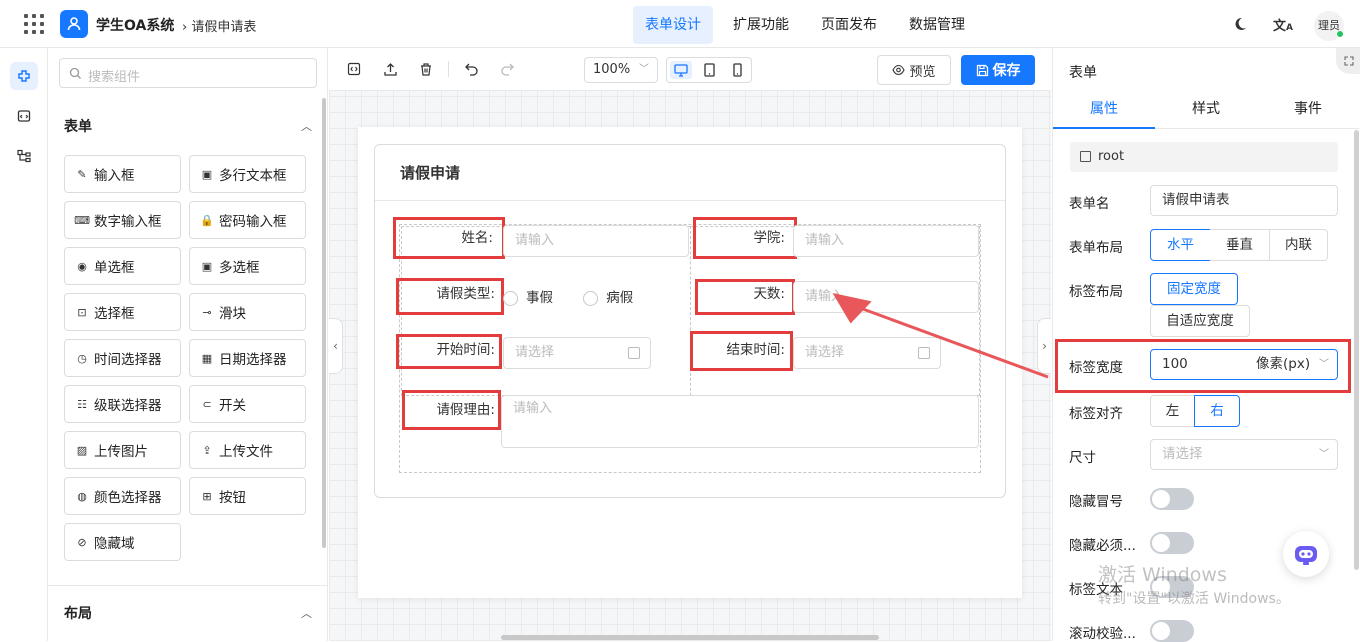  I want to click on size-select: 请选择 ﹀, so click(1244, 454).